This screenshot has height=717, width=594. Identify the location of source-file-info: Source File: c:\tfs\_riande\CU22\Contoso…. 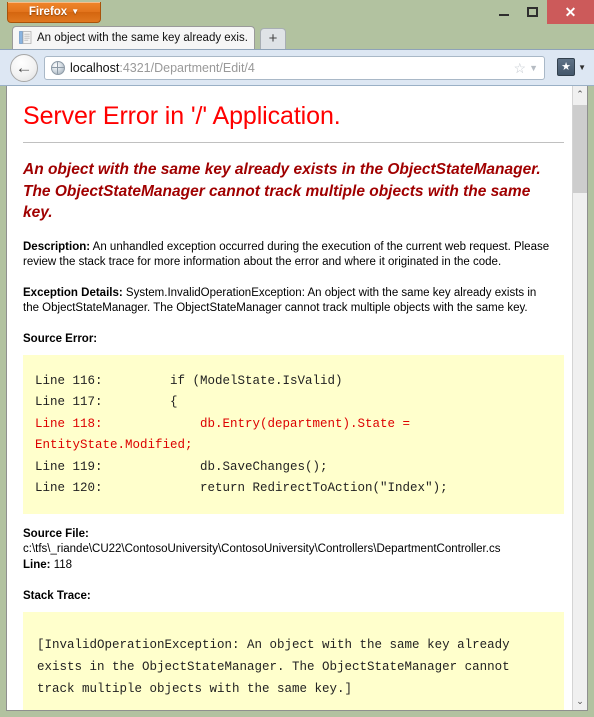
(293, 550).